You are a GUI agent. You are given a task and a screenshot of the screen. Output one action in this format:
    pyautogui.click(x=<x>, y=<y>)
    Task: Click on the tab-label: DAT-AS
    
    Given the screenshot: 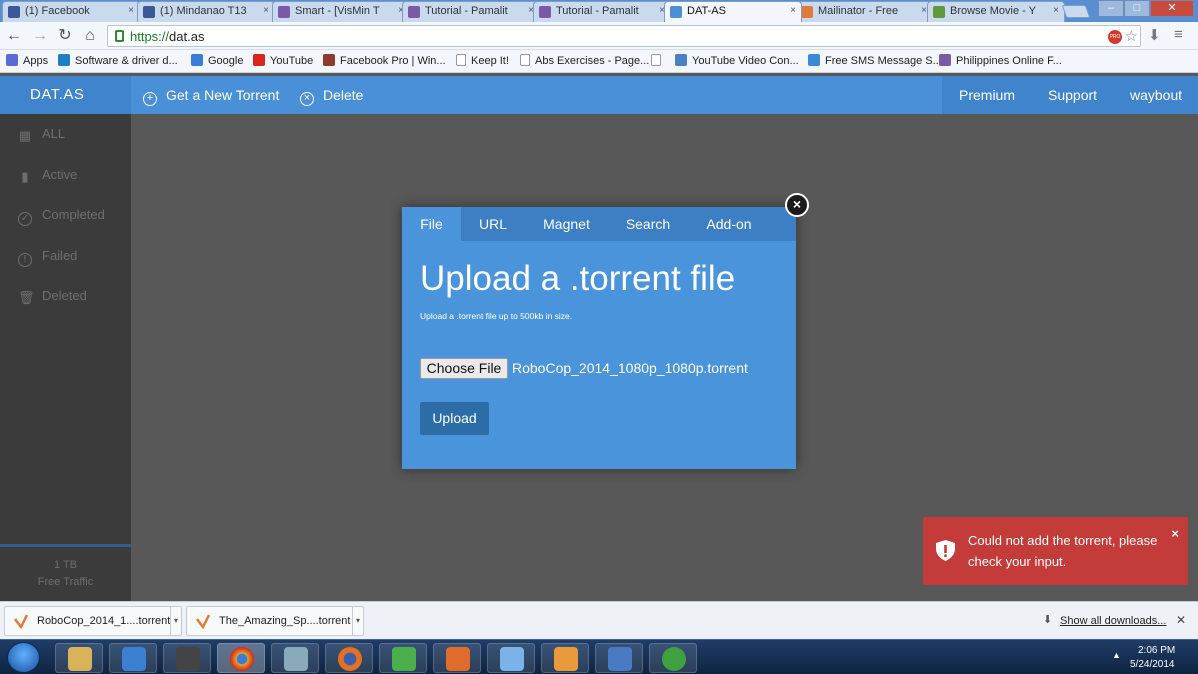 What is the action you would take?
    pyautogui.click(x=706, y=11)
    